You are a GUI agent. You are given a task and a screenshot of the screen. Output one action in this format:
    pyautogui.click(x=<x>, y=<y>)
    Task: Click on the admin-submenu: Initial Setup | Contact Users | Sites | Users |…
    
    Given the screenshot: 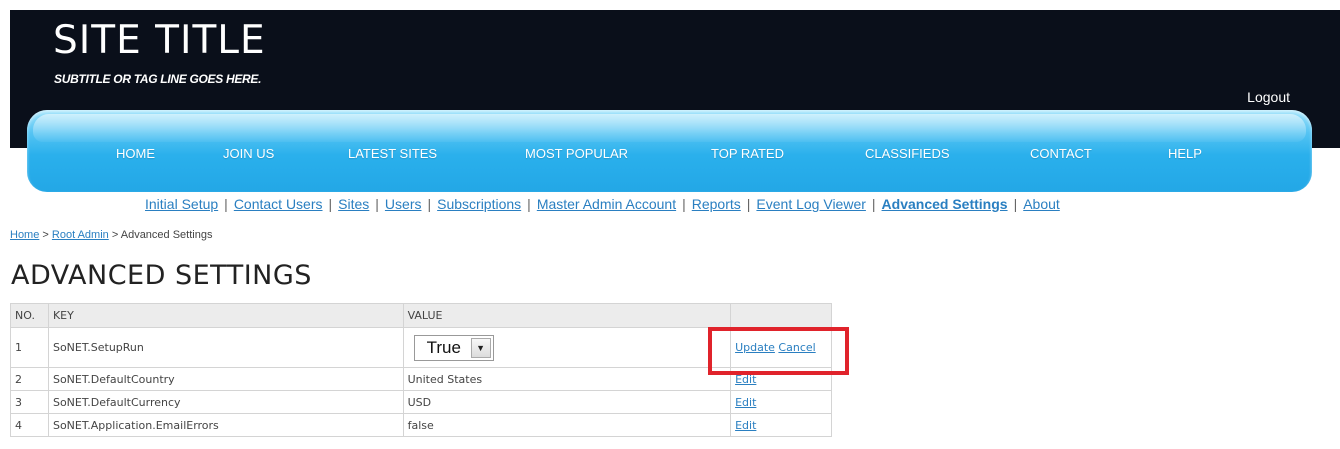 What is the action you would take?
    pyautogui.click(x=602, y=204)
    